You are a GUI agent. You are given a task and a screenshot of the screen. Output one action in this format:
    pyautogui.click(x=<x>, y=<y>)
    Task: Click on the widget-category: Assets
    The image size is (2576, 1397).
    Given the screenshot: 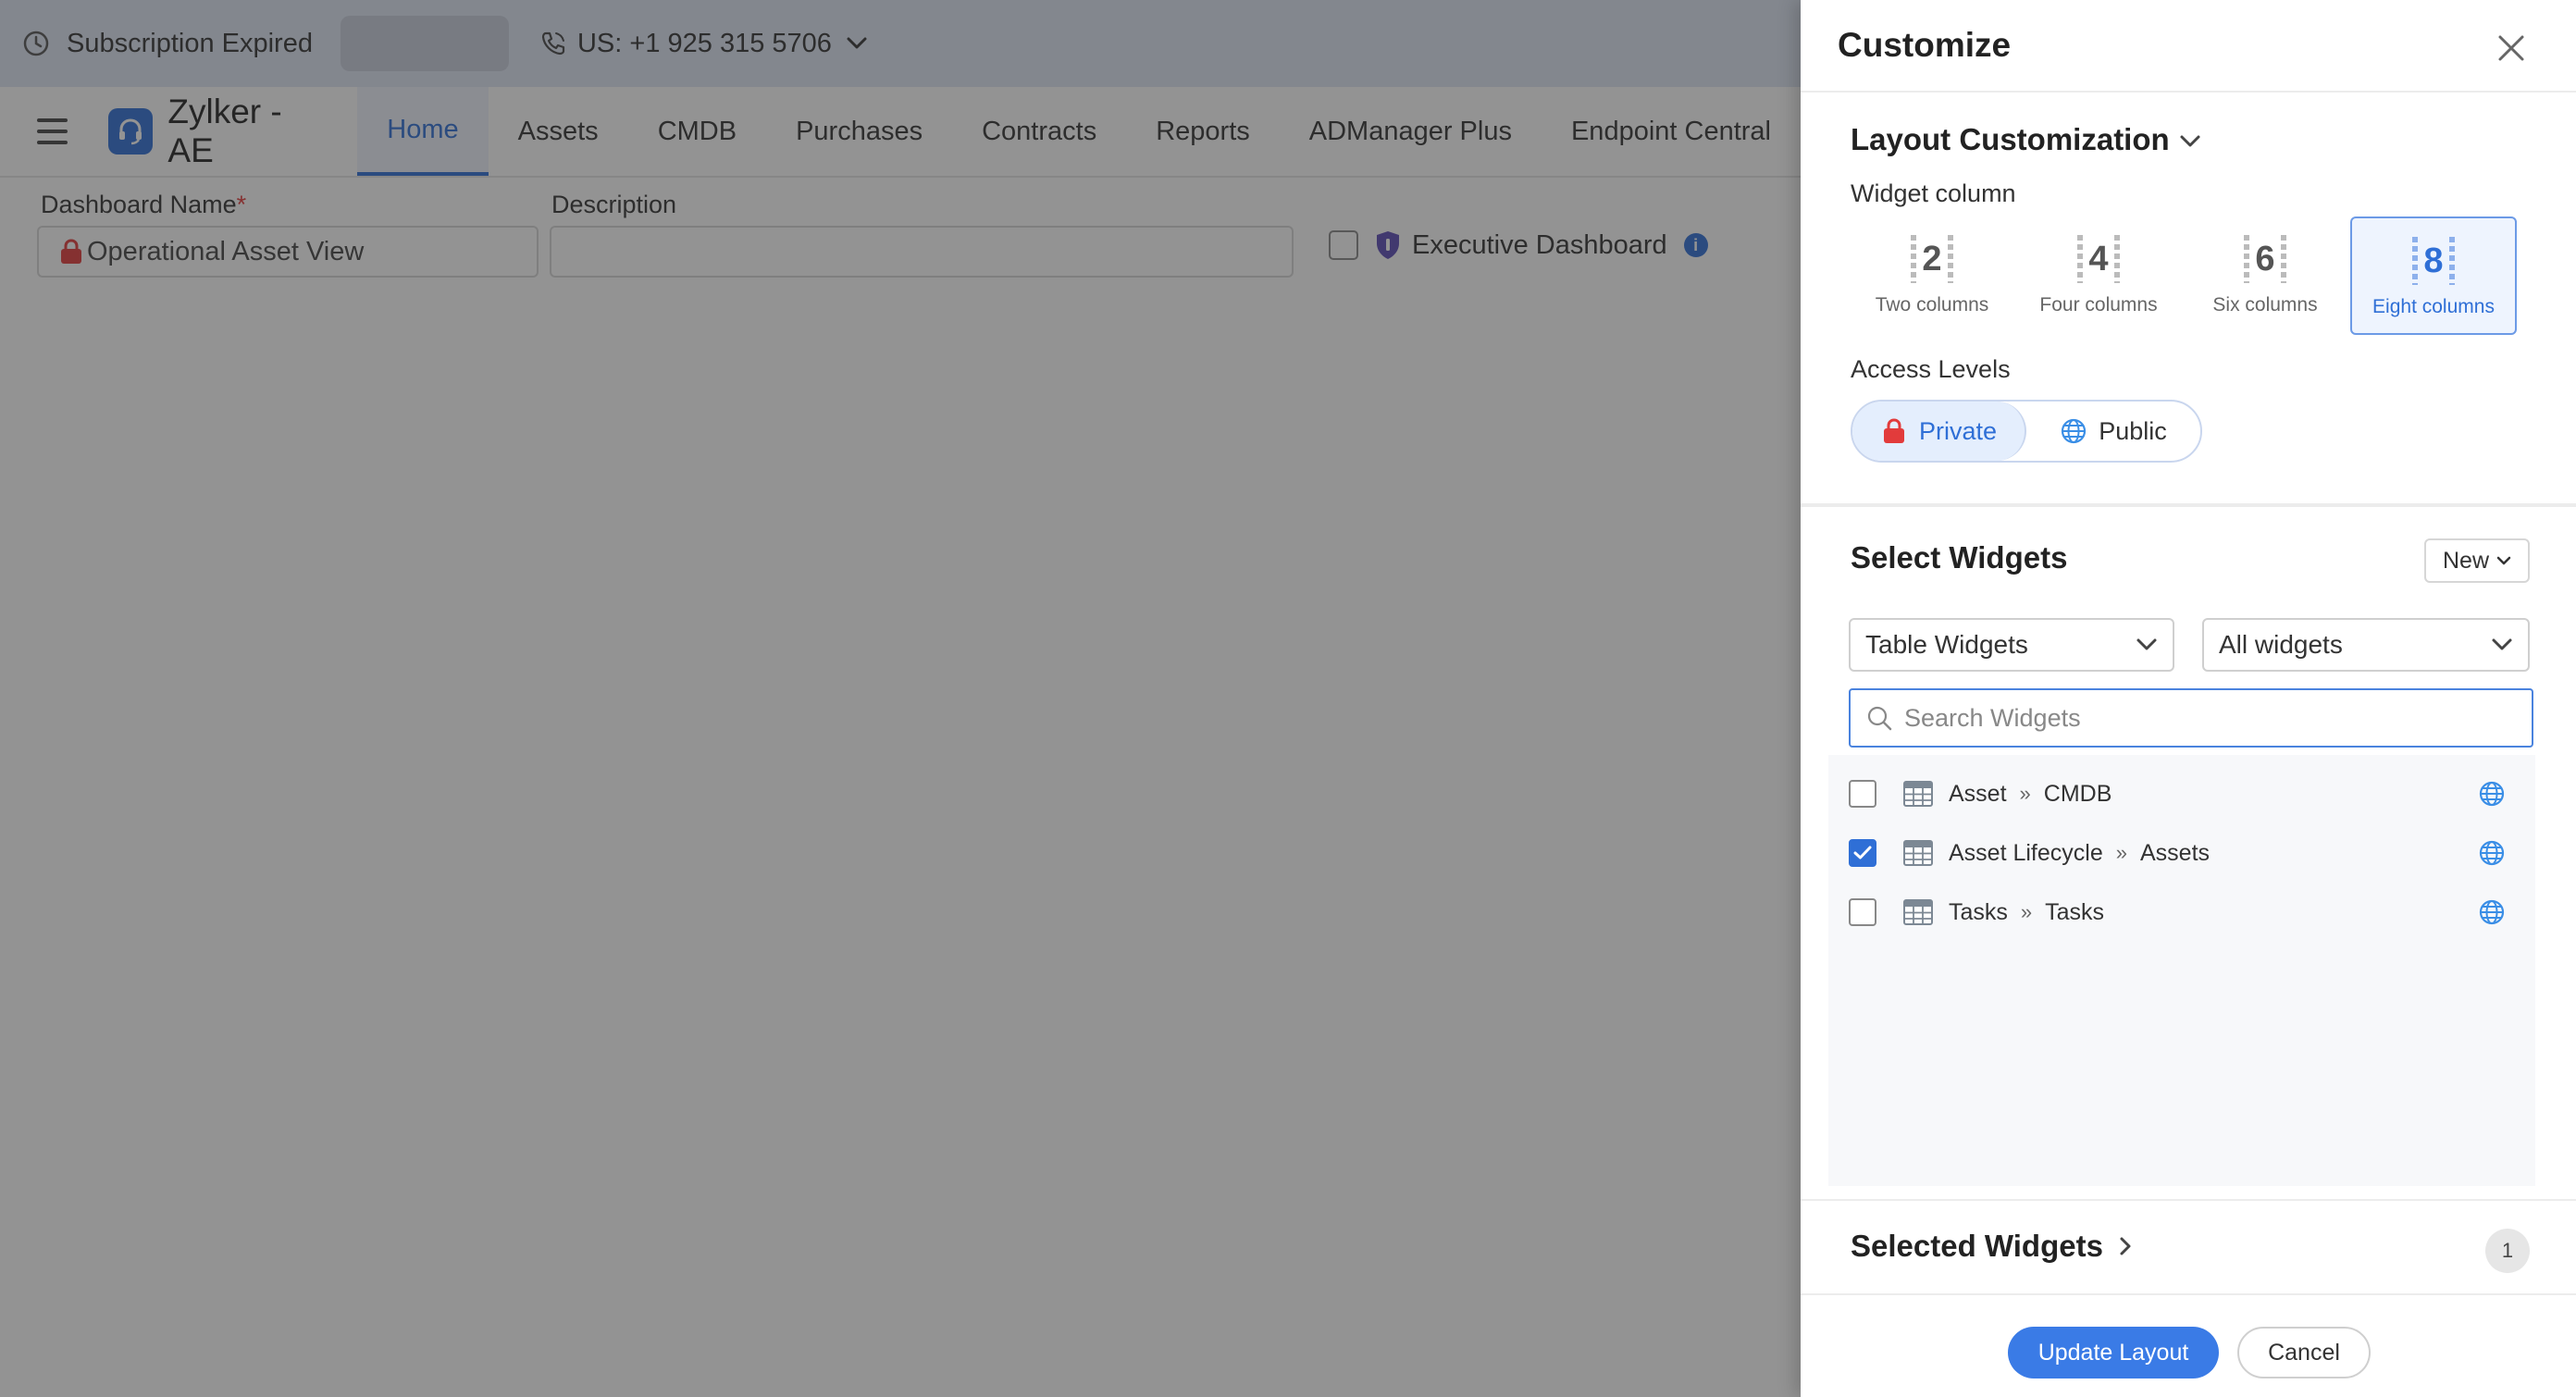 What is the action you would take?
    pyautogui.click(x=2176, y=852)
    